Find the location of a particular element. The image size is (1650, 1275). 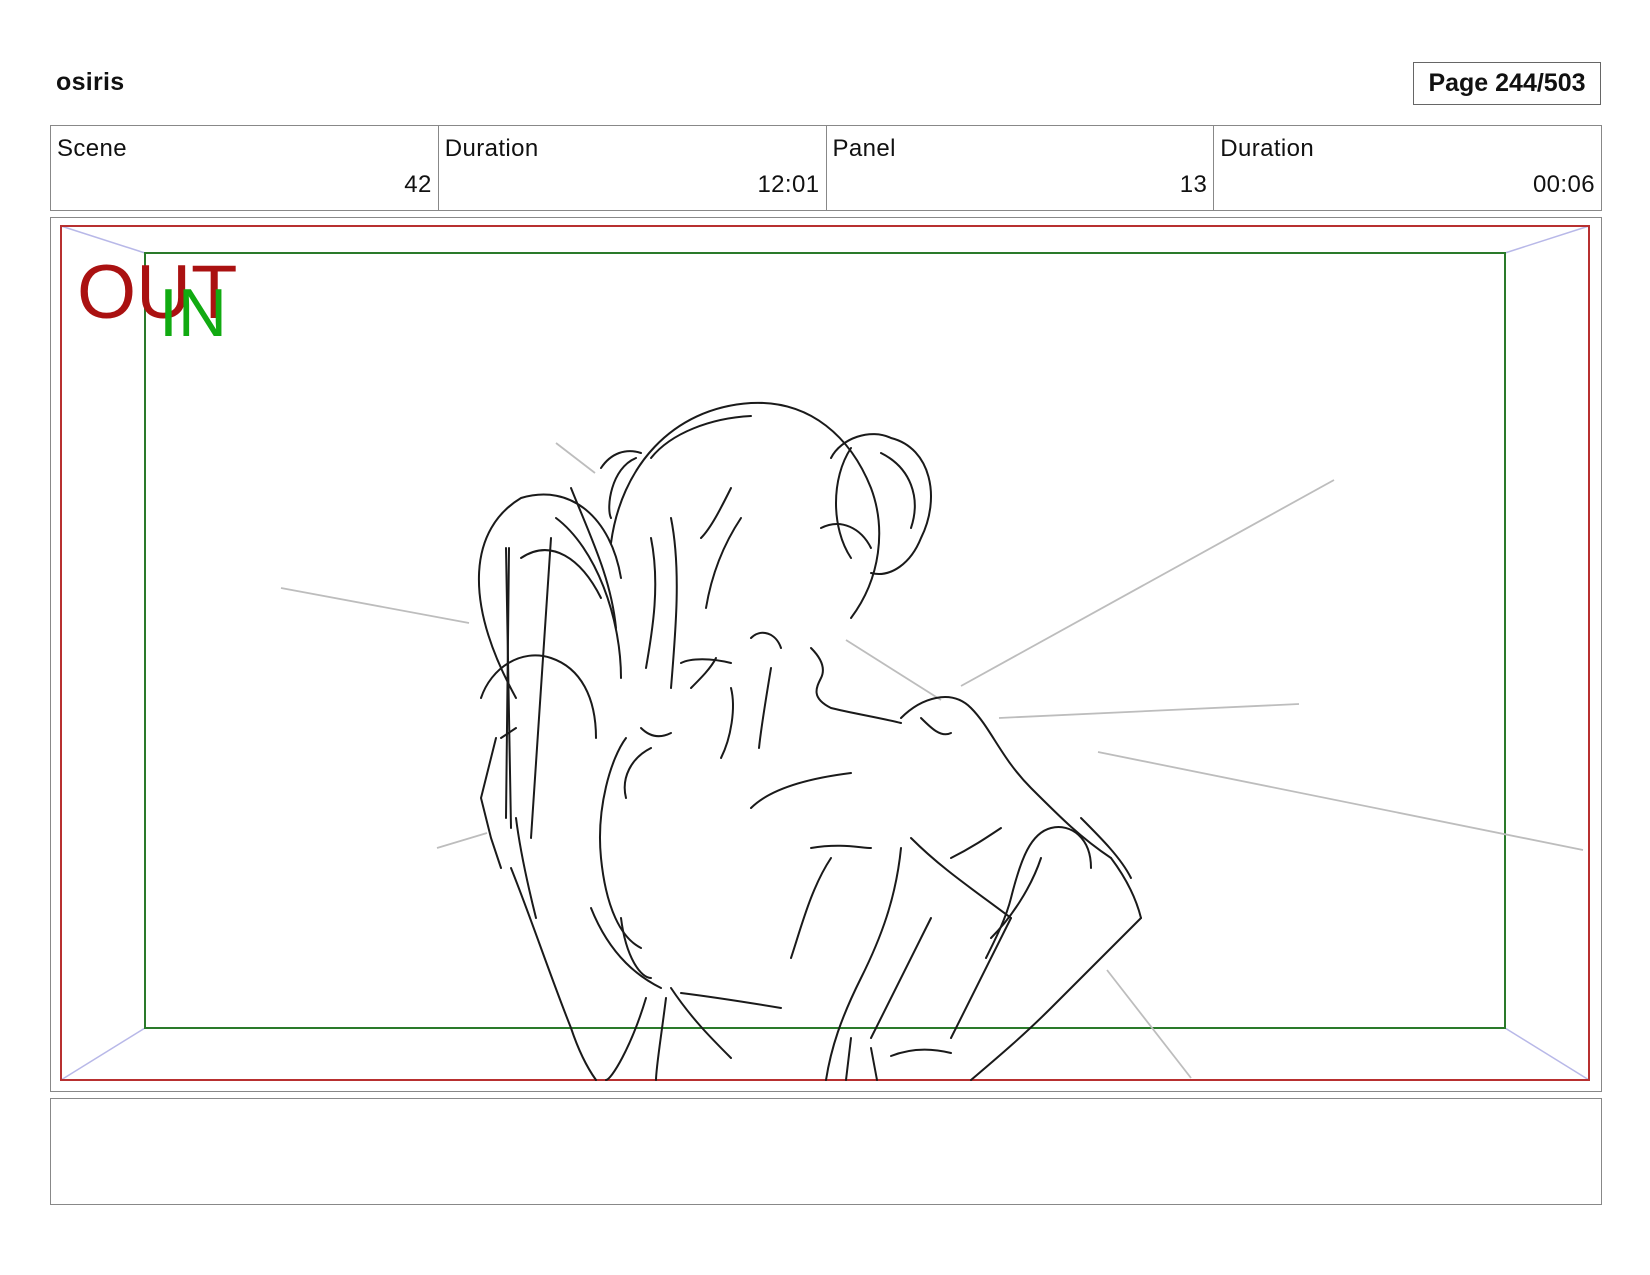

scene-duration-value: 12:01 is located at coordinates (788, 184).